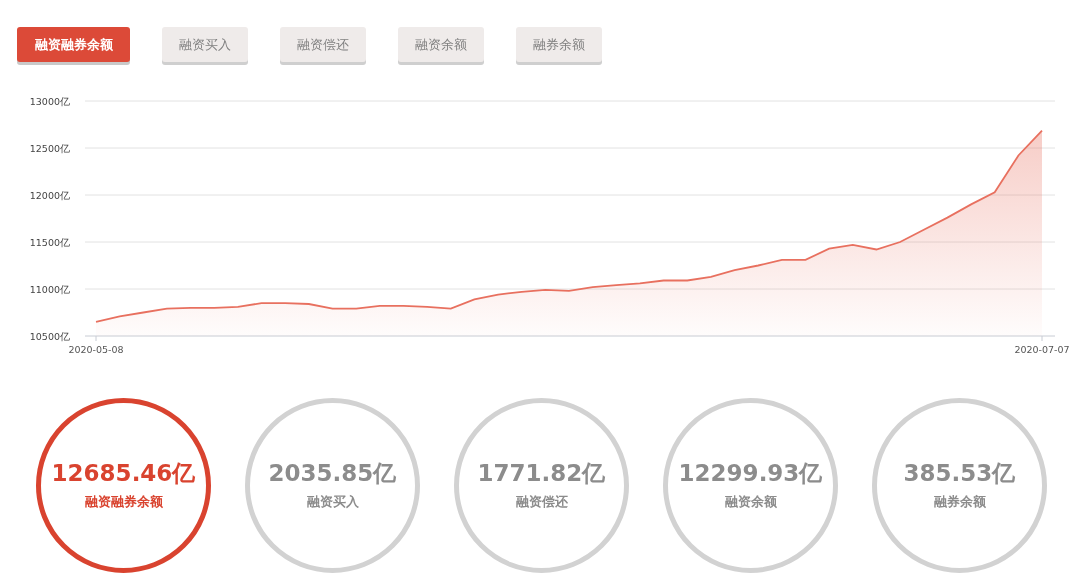 This screenshot has width=1080, height=587. I want to click on stat-value: 1771.82亿, so click(541, 474).